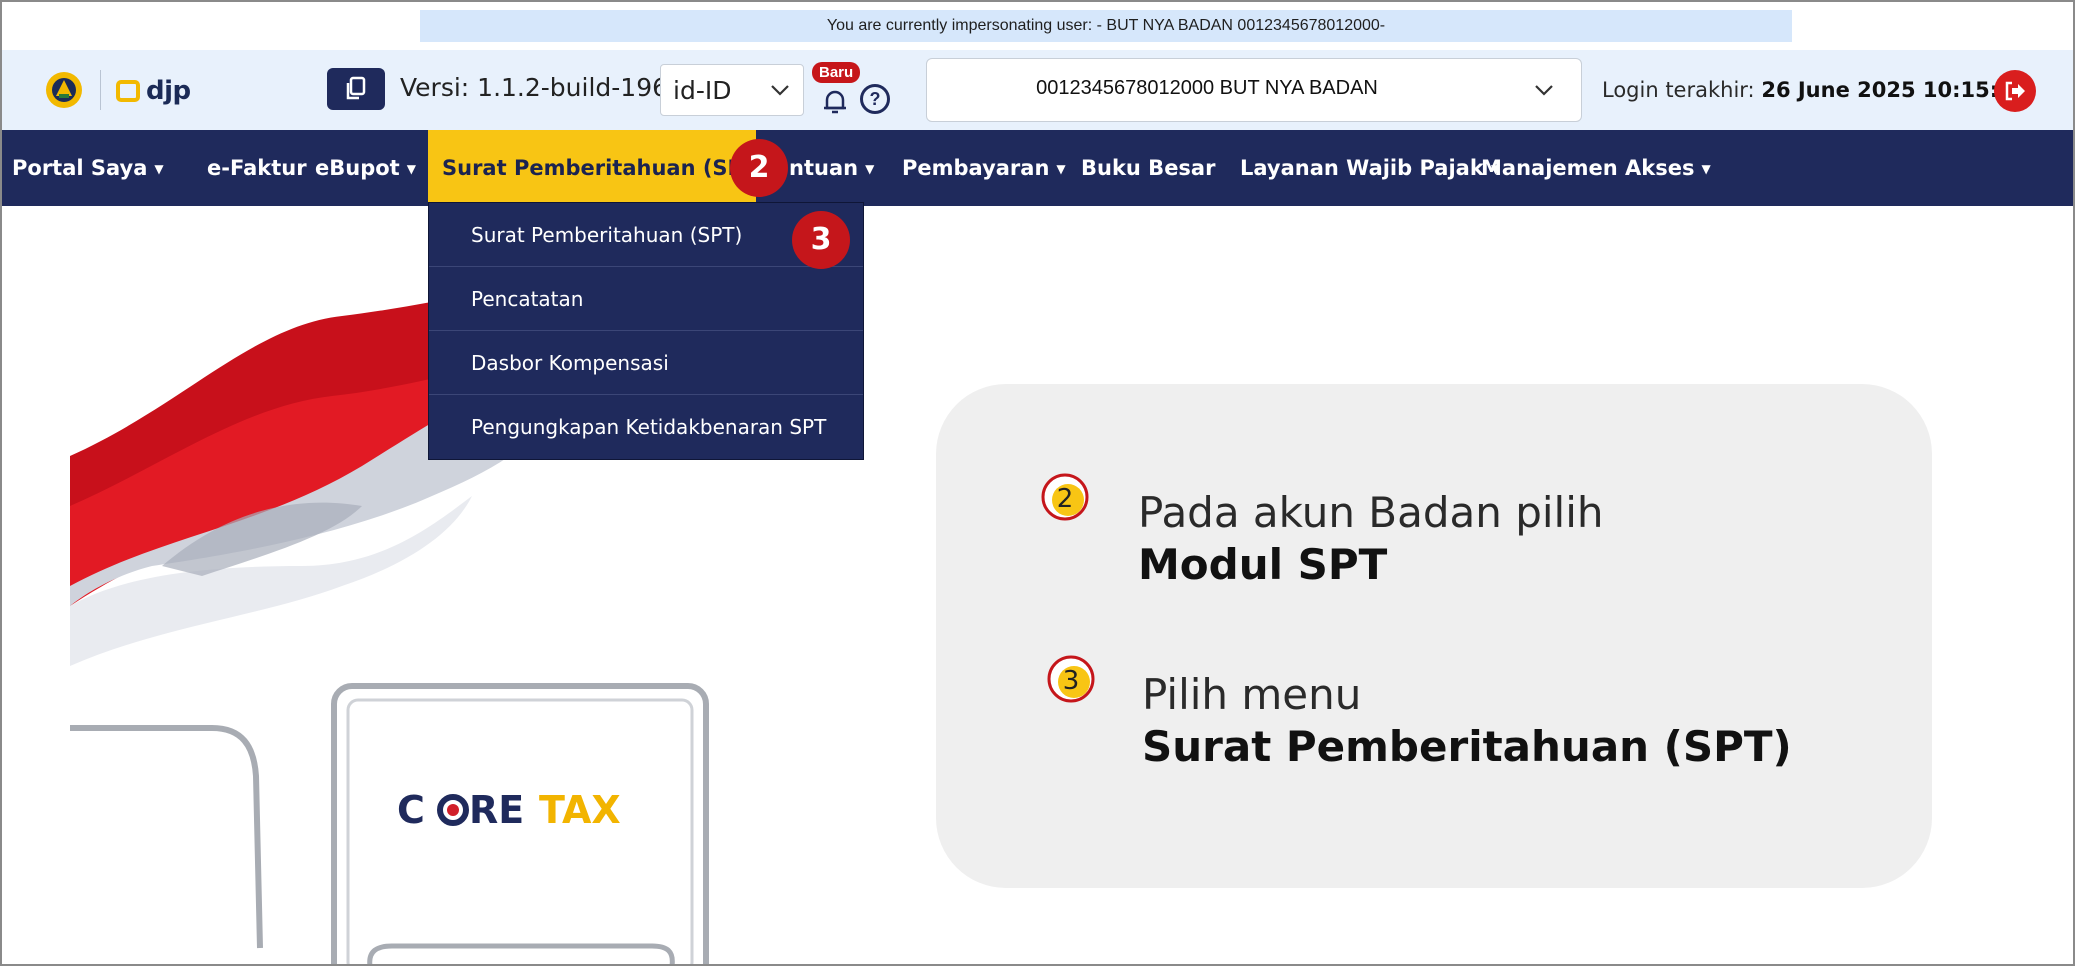 This screenshot has height=966, width=2075. I want to click on laptop-screen-inner, so click(520, 831).